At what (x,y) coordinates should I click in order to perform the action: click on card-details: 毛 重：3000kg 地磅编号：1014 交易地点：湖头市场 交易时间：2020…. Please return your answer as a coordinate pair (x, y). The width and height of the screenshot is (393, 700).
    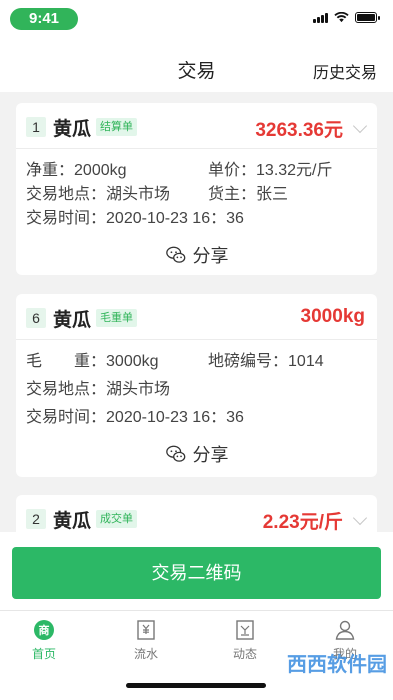
    Looking at the image, I should click on (196, 385).